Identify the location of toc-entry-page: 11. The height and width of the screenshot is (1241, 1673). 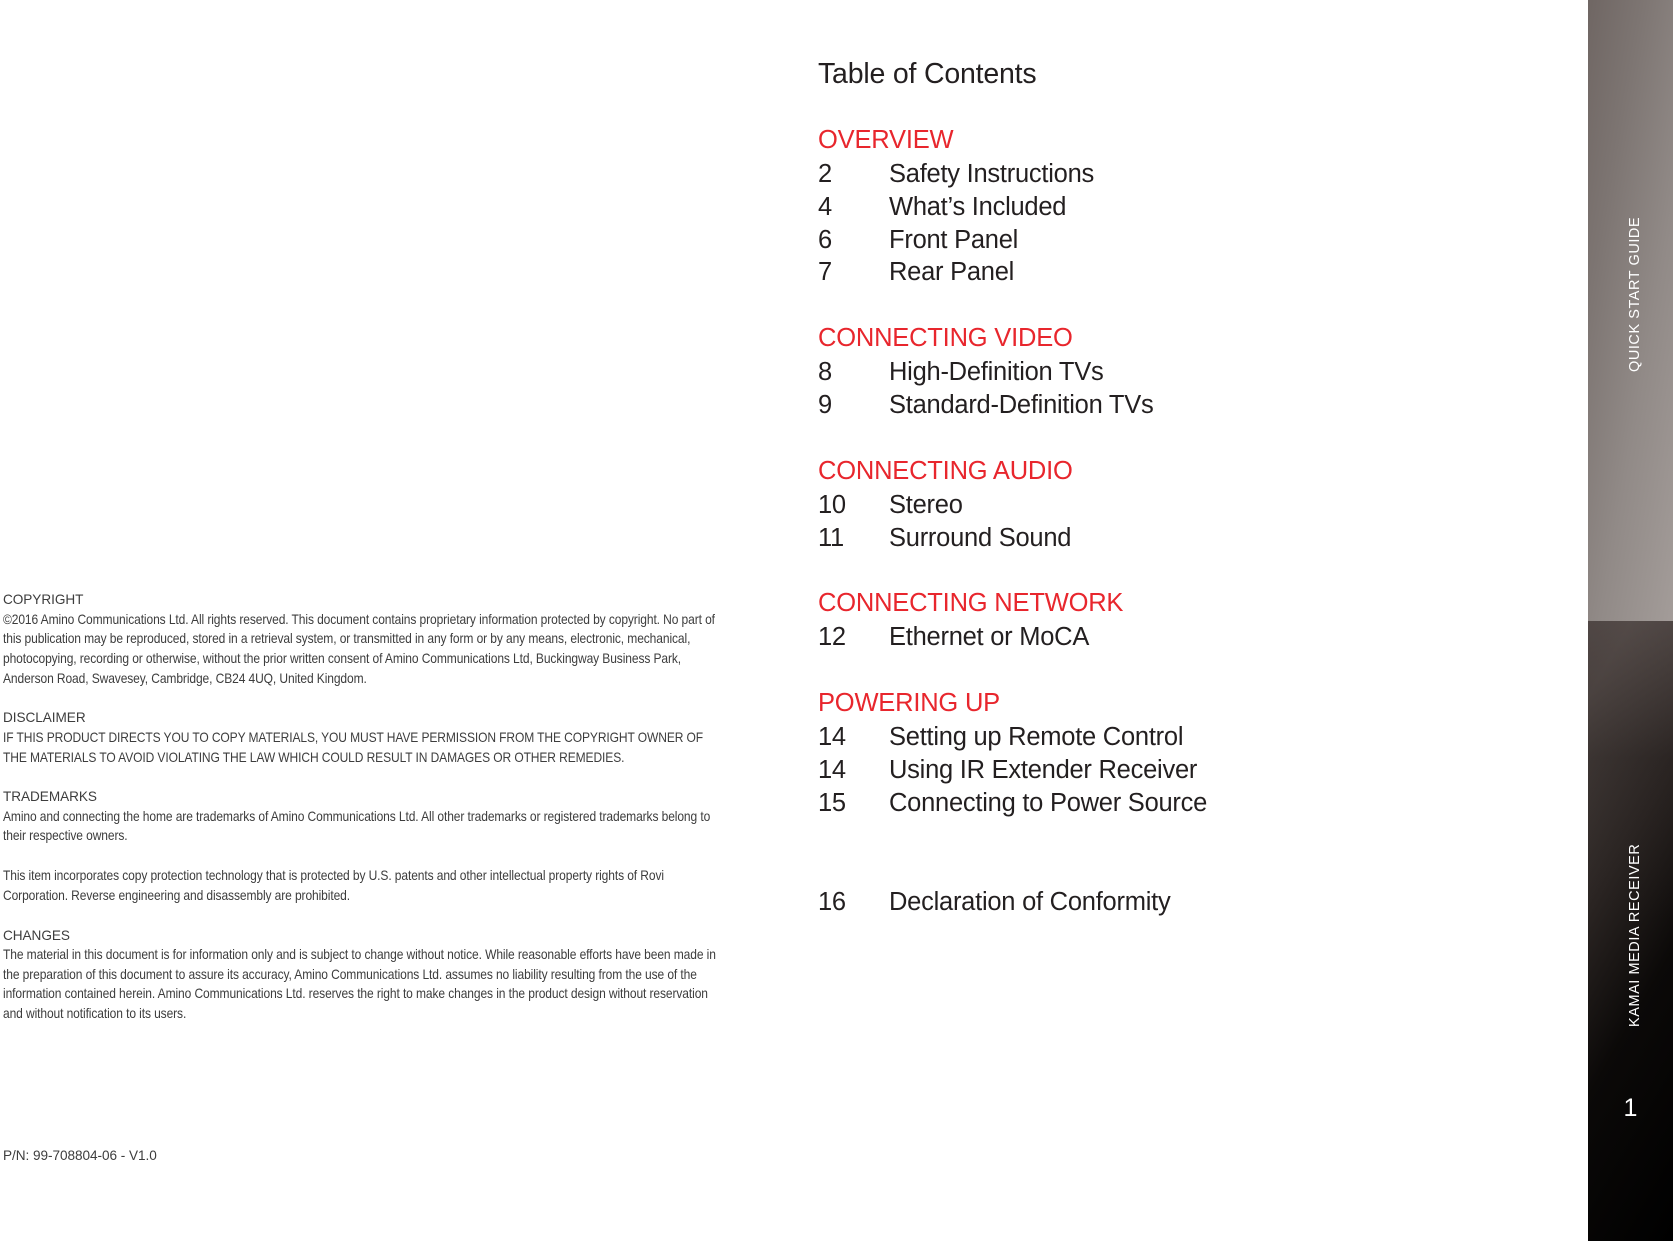
(831, 537).